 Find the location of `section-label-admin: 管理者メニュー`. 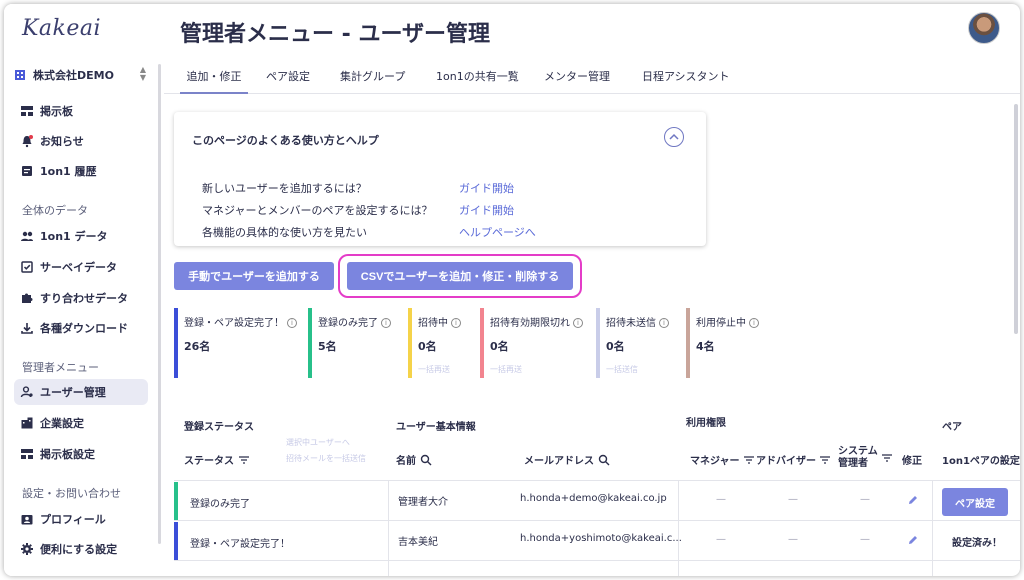

section-label-admin: 管理者メニュー is located at coordinates (60, 367).